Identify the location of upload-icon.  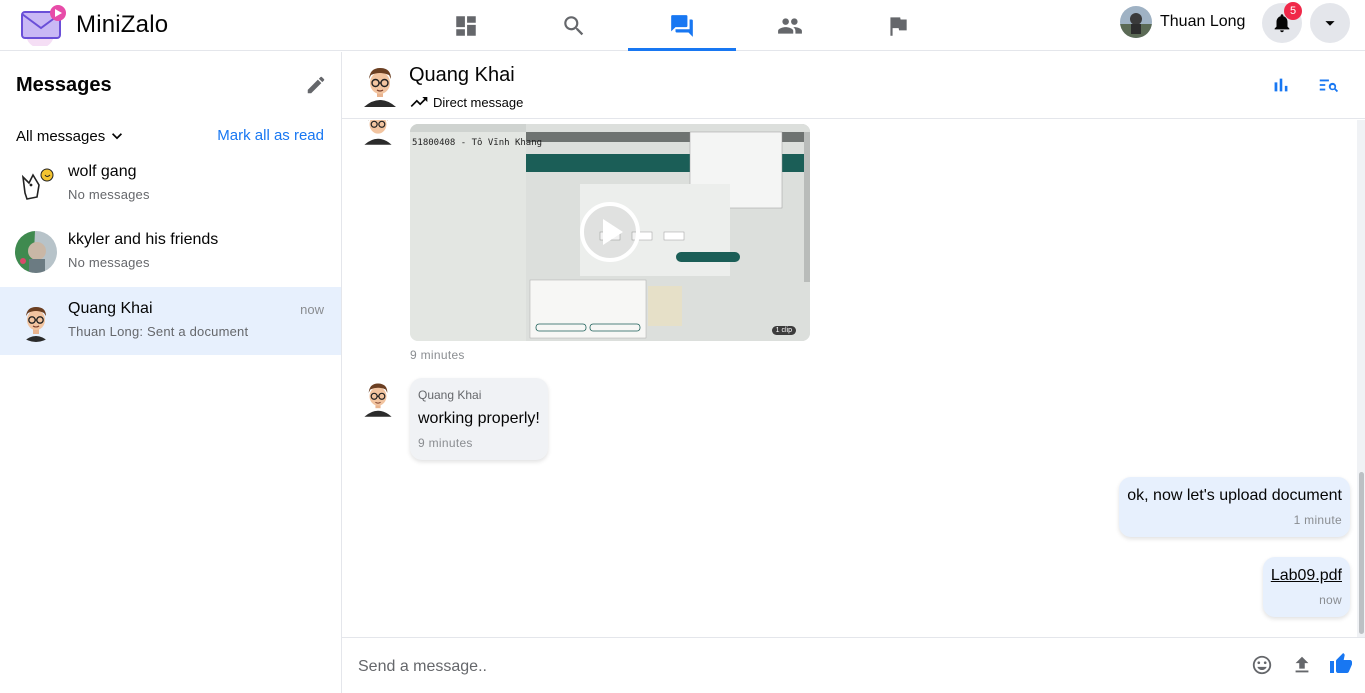
(1302, 664).